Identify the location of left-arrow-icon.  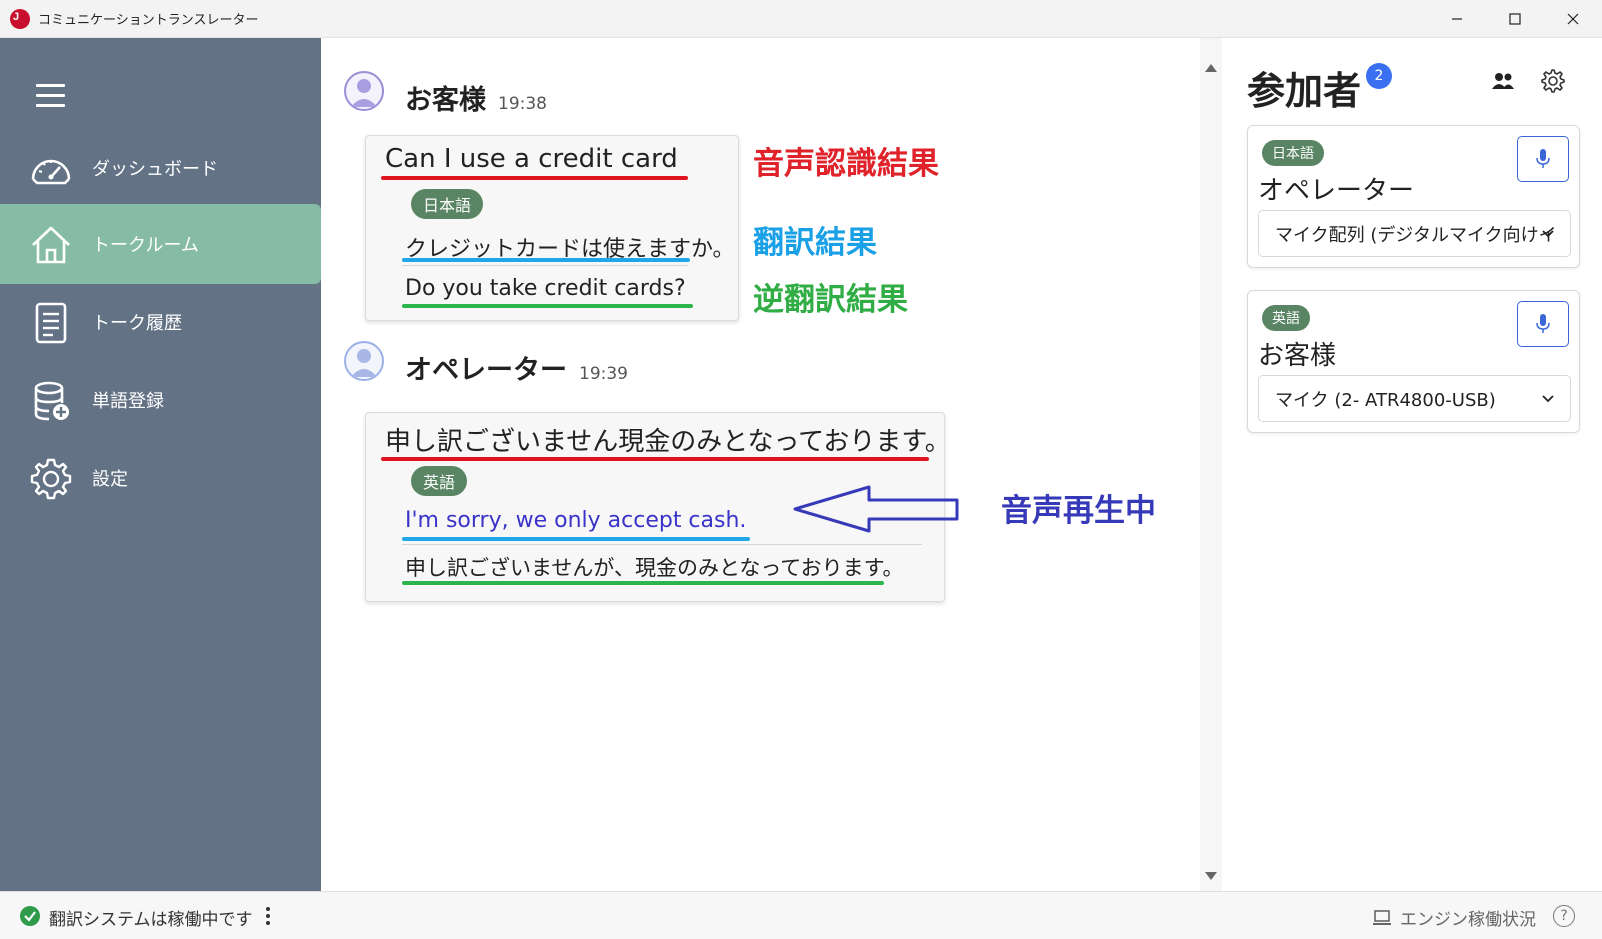
(876, 509).